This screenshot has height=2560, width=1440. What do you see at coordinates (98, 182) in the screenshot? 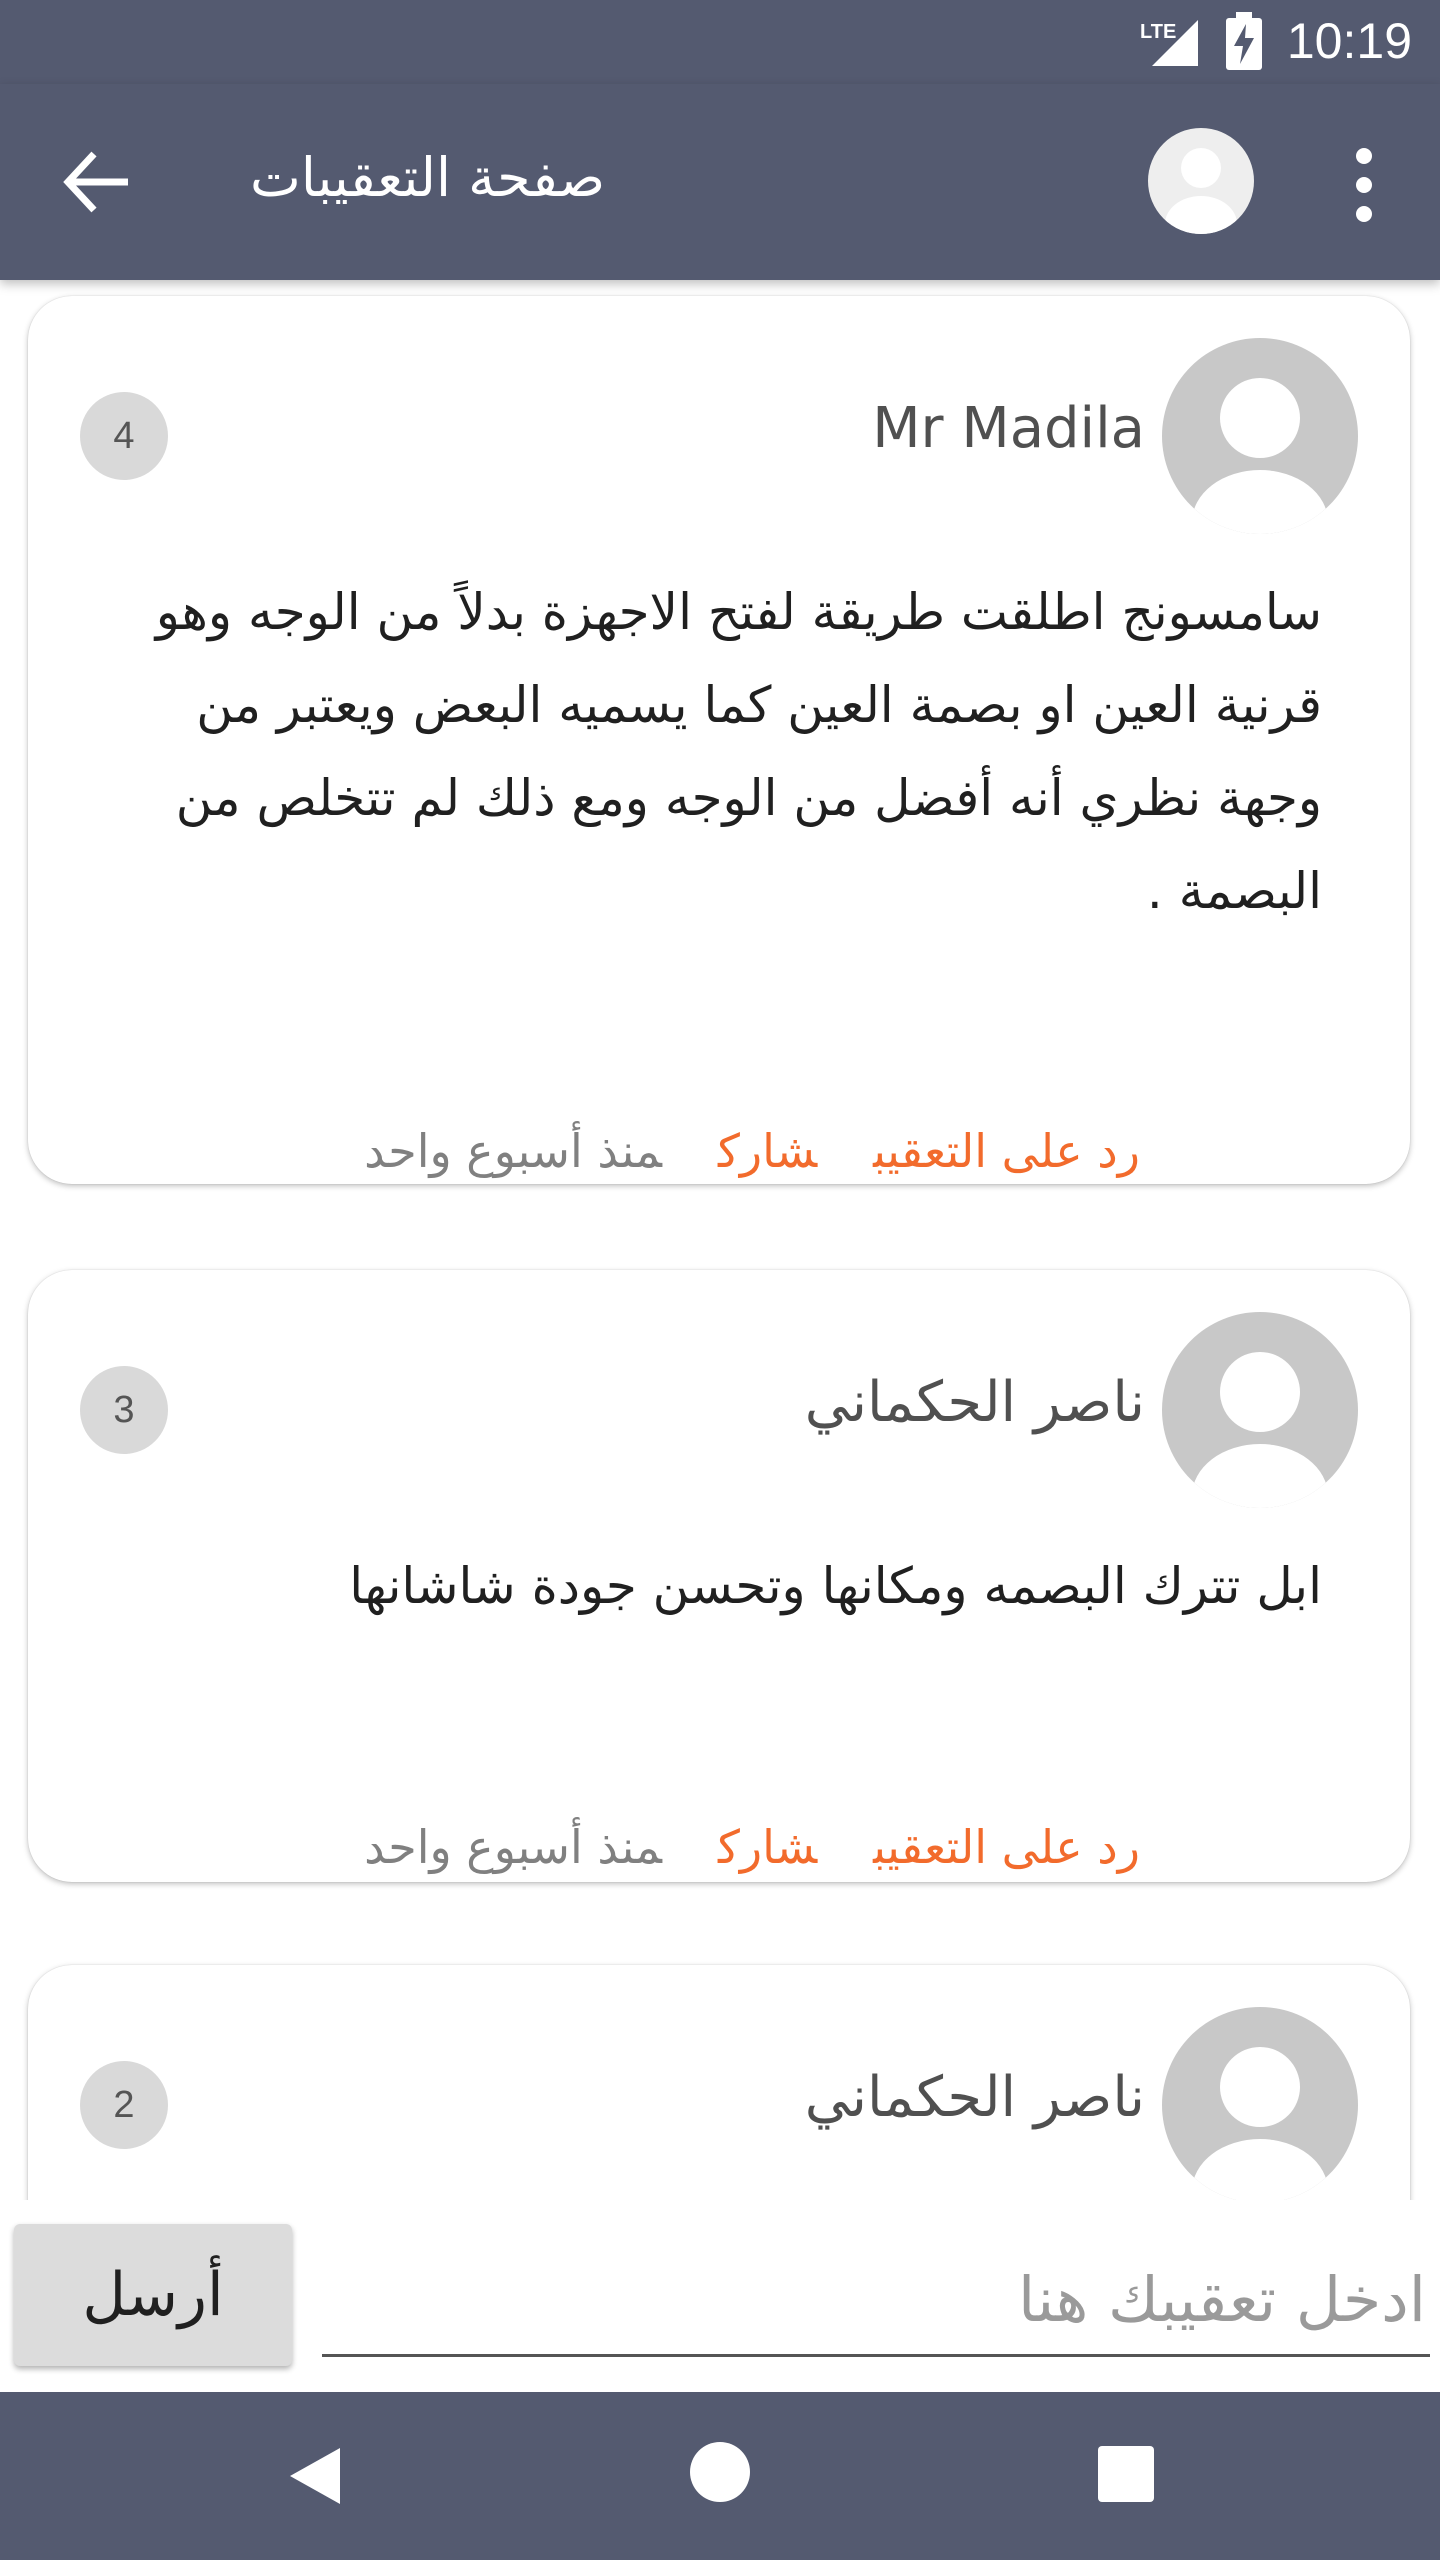
I see `back-arrow-icon` at bounding box center [98, 182].